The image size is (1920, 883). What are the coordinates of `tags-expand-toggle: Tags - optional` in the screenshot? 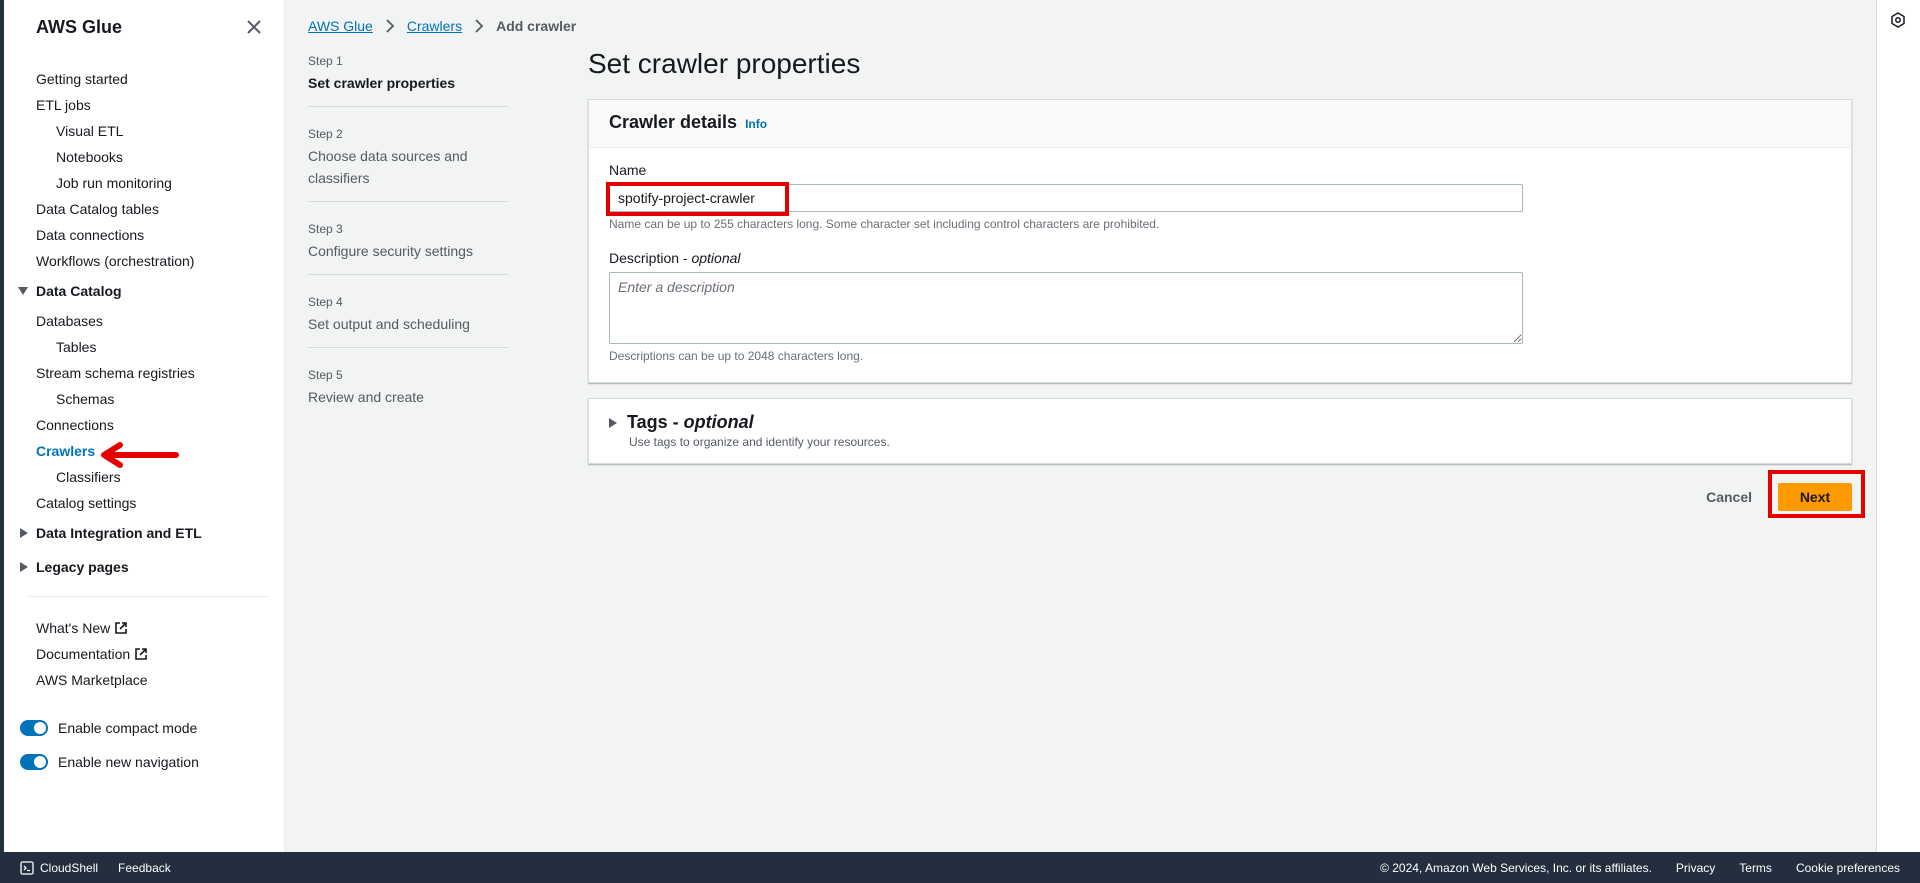 It's located at (1220, 422).